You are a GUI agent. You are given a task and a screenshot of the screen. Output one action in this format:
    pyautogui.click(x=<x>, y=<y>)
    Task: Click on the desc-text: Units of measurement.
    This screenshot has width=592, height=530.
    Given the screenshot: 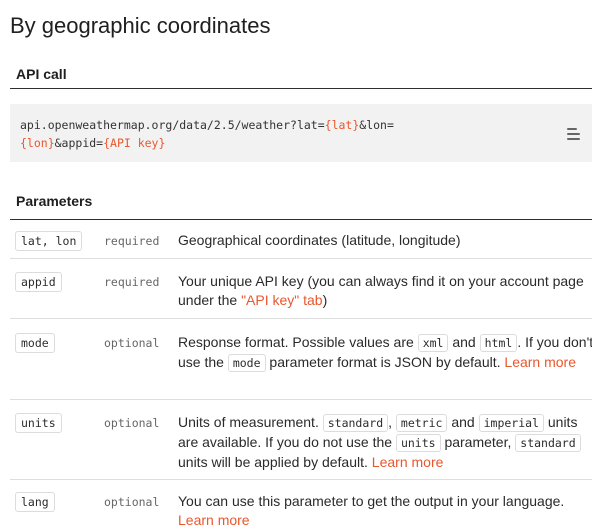 What is the action you would take?
    pyautogui.click(x=250, y=422)
    